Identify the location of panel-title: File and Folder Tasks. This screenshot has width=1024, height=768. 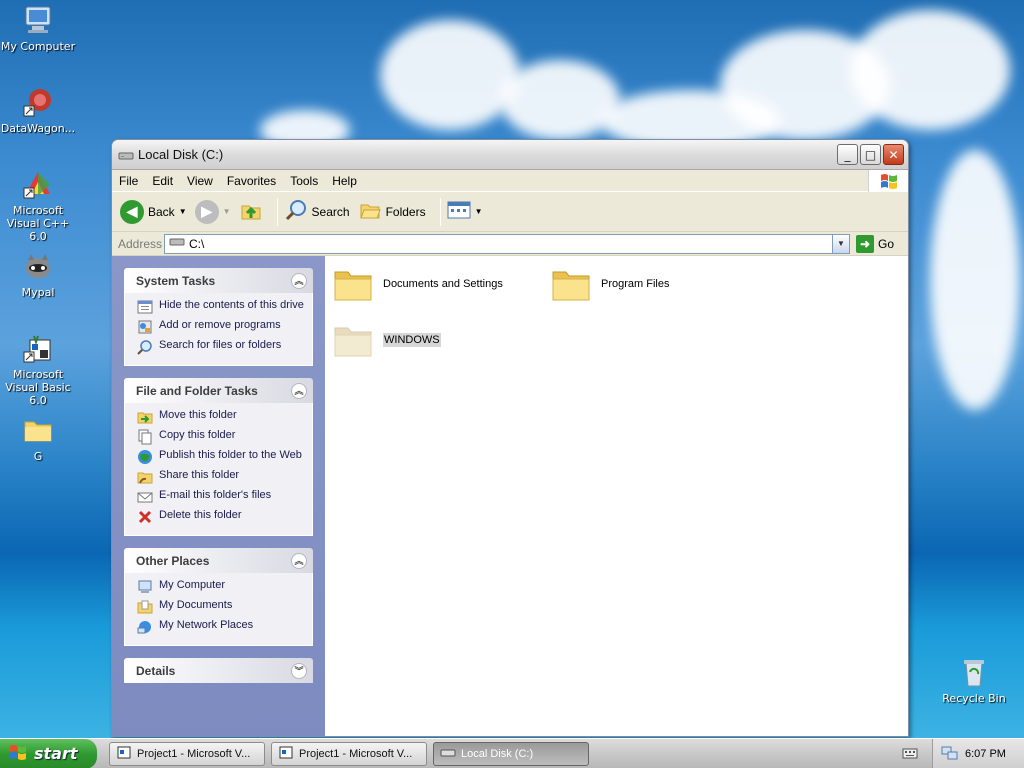
(197, 390).